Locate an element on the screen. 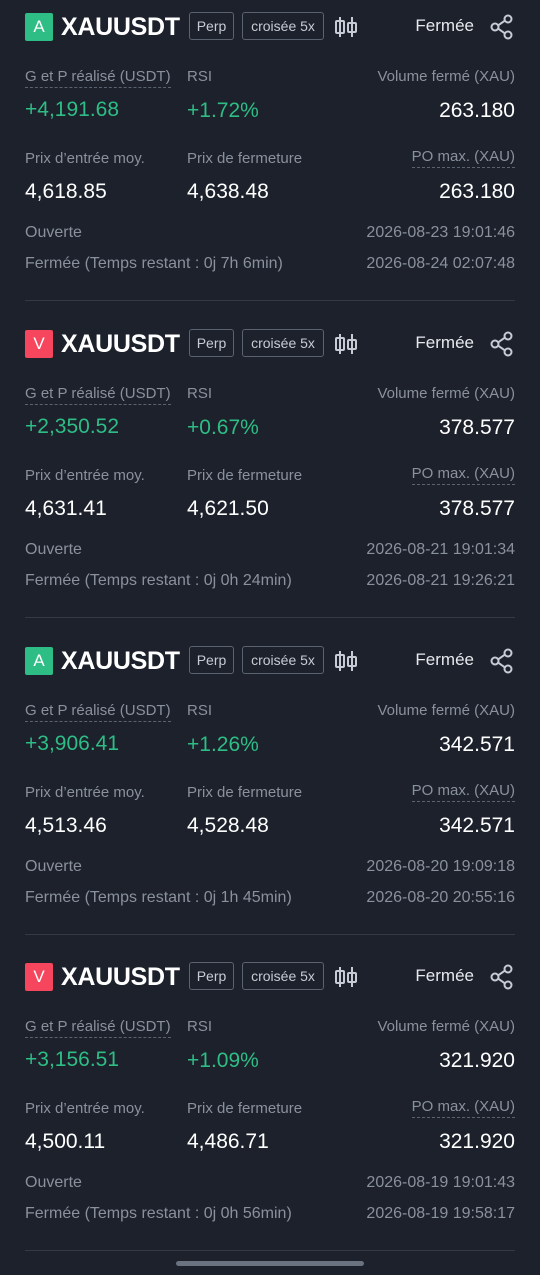 The image size is (540, 1275). opened-time: 2026-08-21 19:01:34 is located at coordinates (440, 549).